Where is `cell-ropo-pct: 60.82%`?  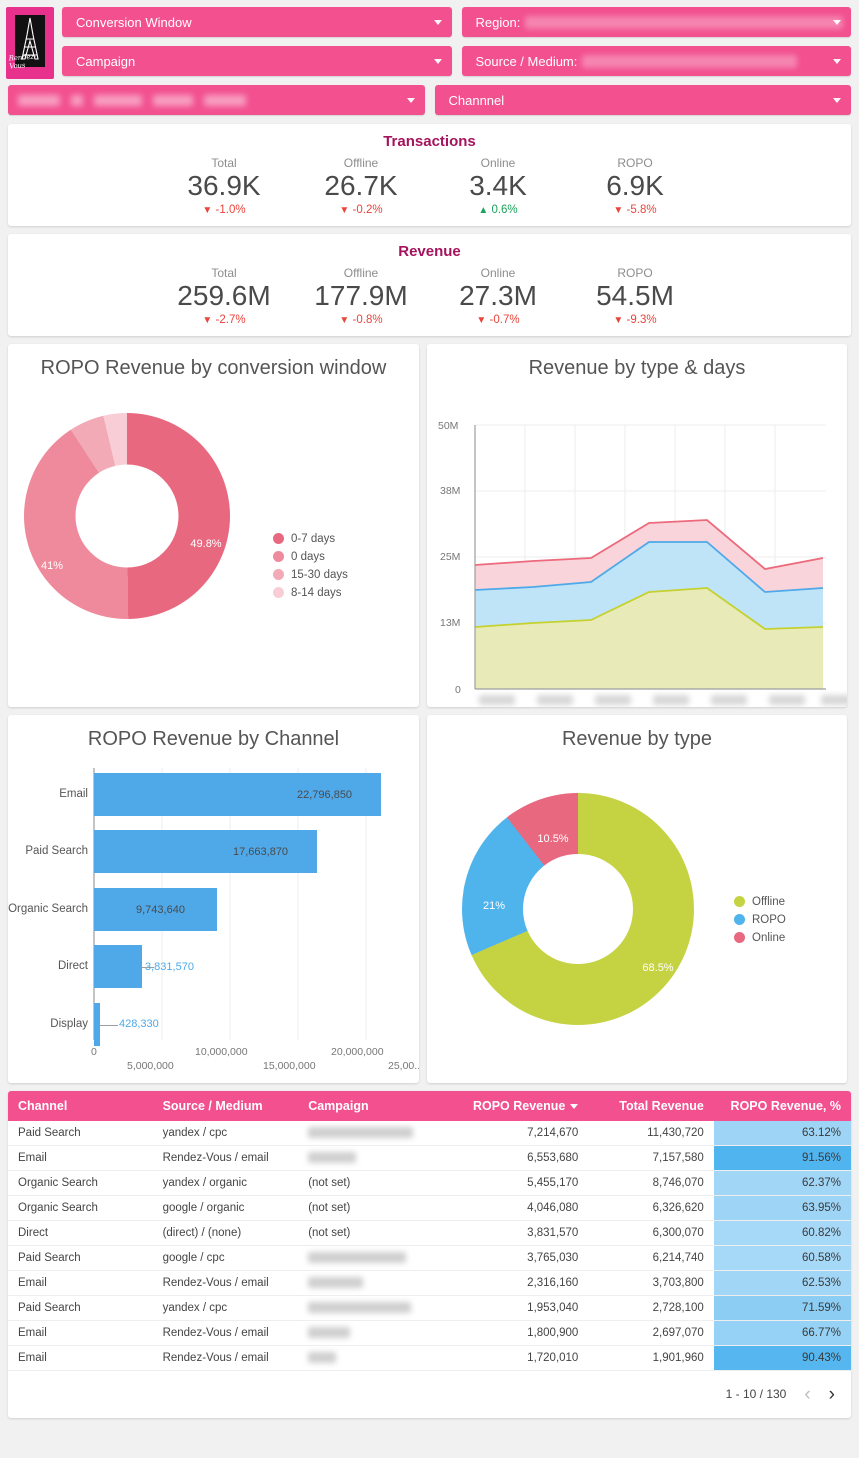
cell-ropo-pct: 60.82% is located at coordinates (782, 1233).